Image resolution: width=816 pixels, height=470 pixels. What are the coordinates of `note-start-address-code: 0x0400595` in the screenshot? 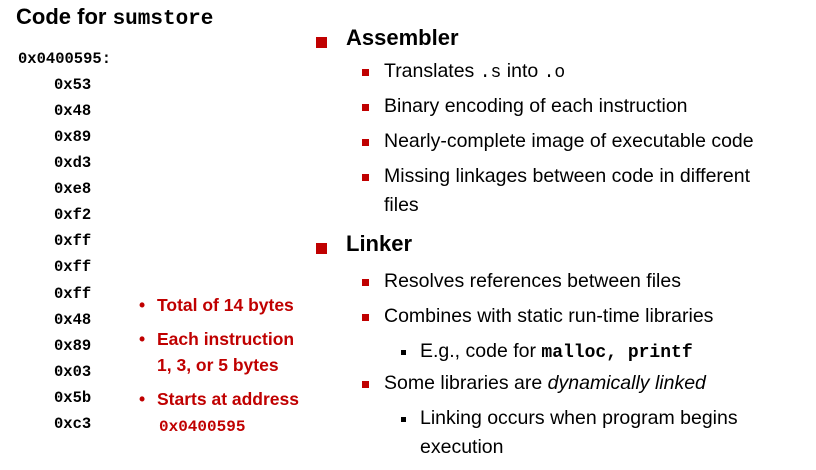 It's located at (202, 427).